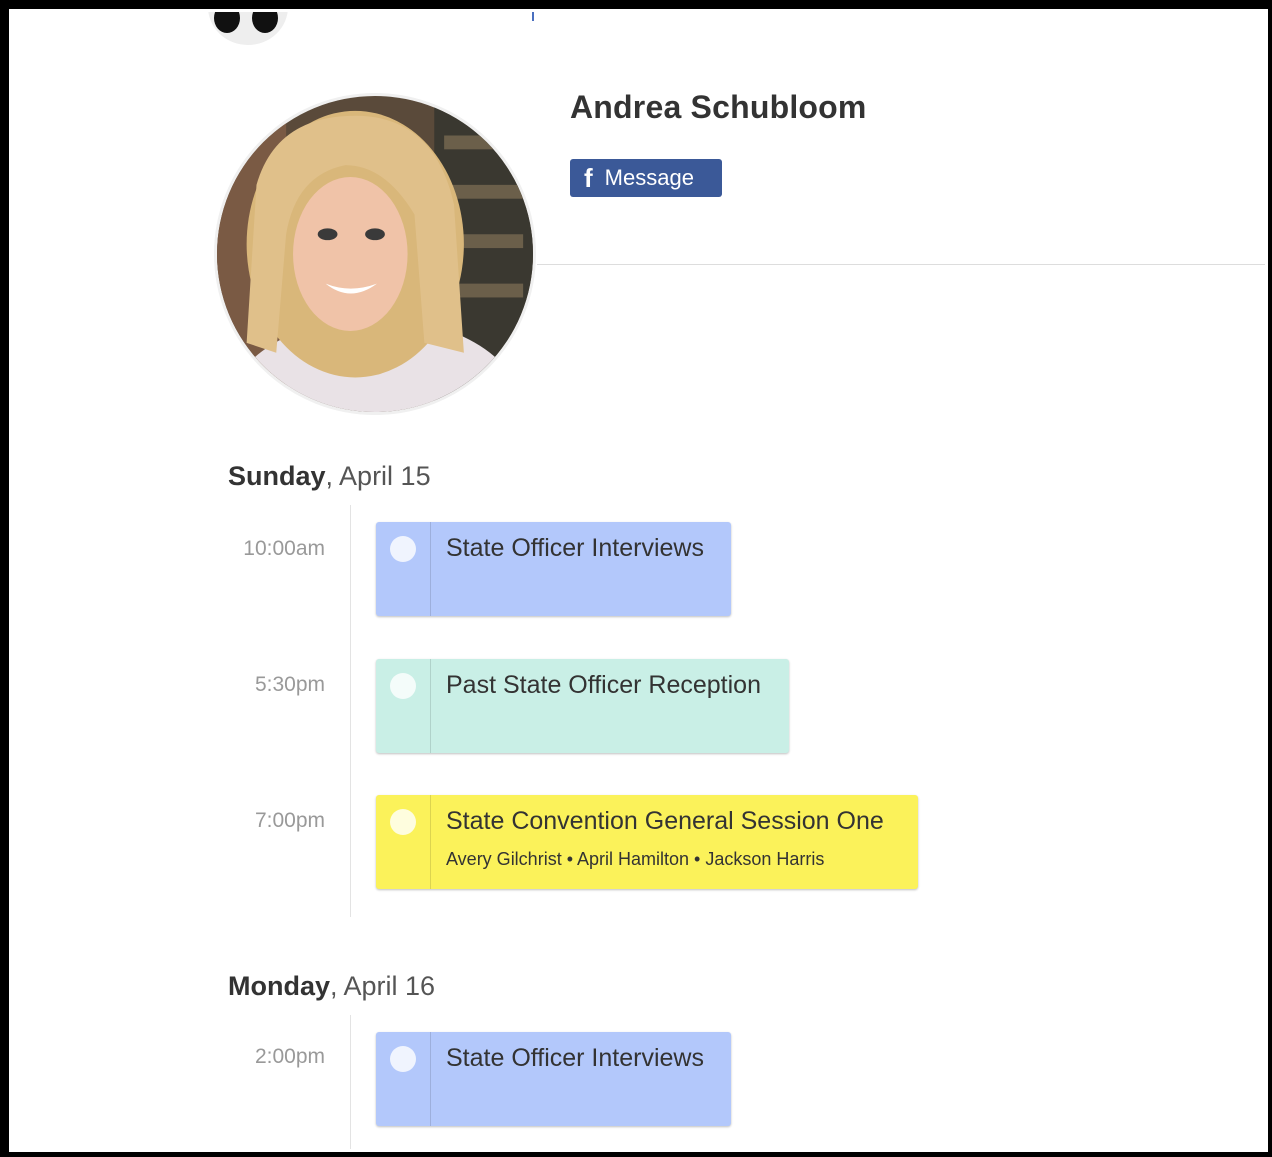  I want to click on organization-logo, so click(248, 27).